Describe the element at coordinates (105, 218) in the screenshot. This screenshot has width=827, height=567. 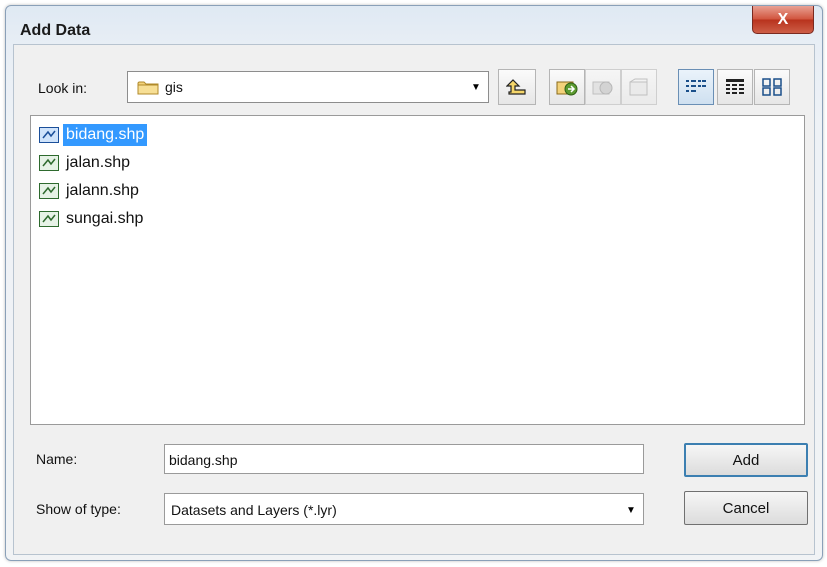
I see `file-name: sungai.shp` at that location.